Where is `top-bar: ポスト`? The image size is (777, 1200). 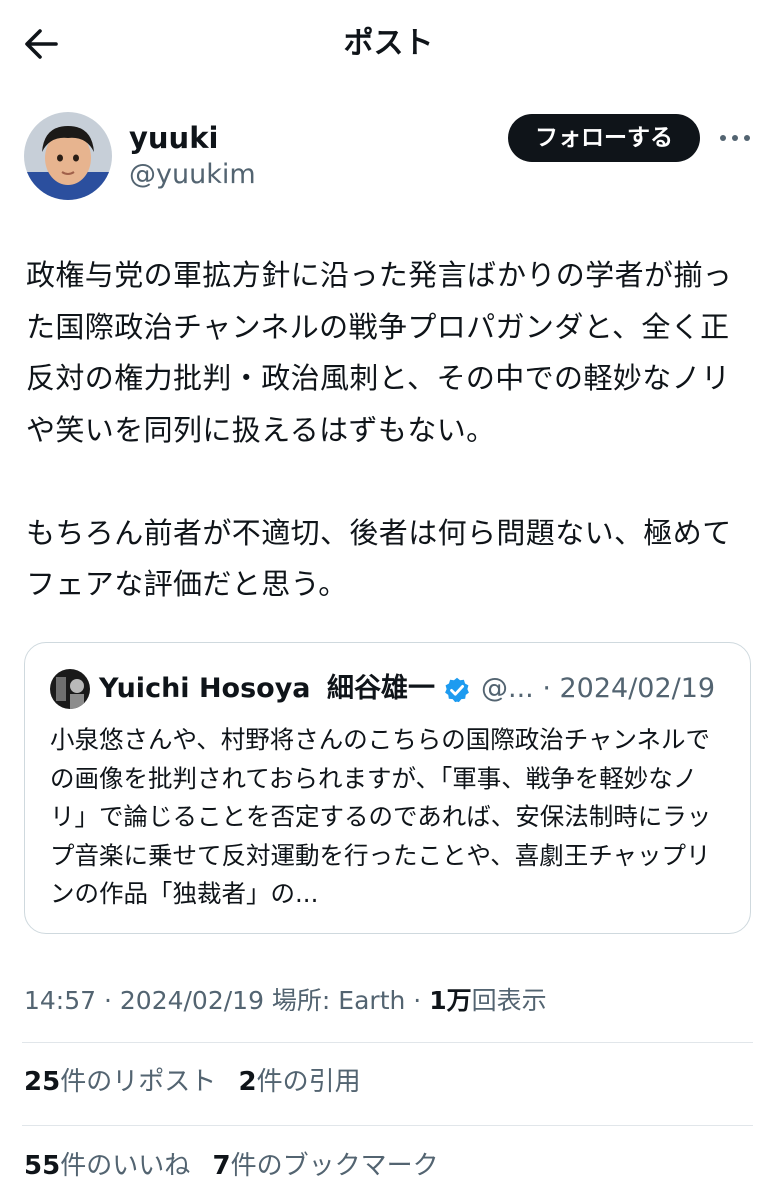
top-bar: ポスト is located at coordinates (388, 44).